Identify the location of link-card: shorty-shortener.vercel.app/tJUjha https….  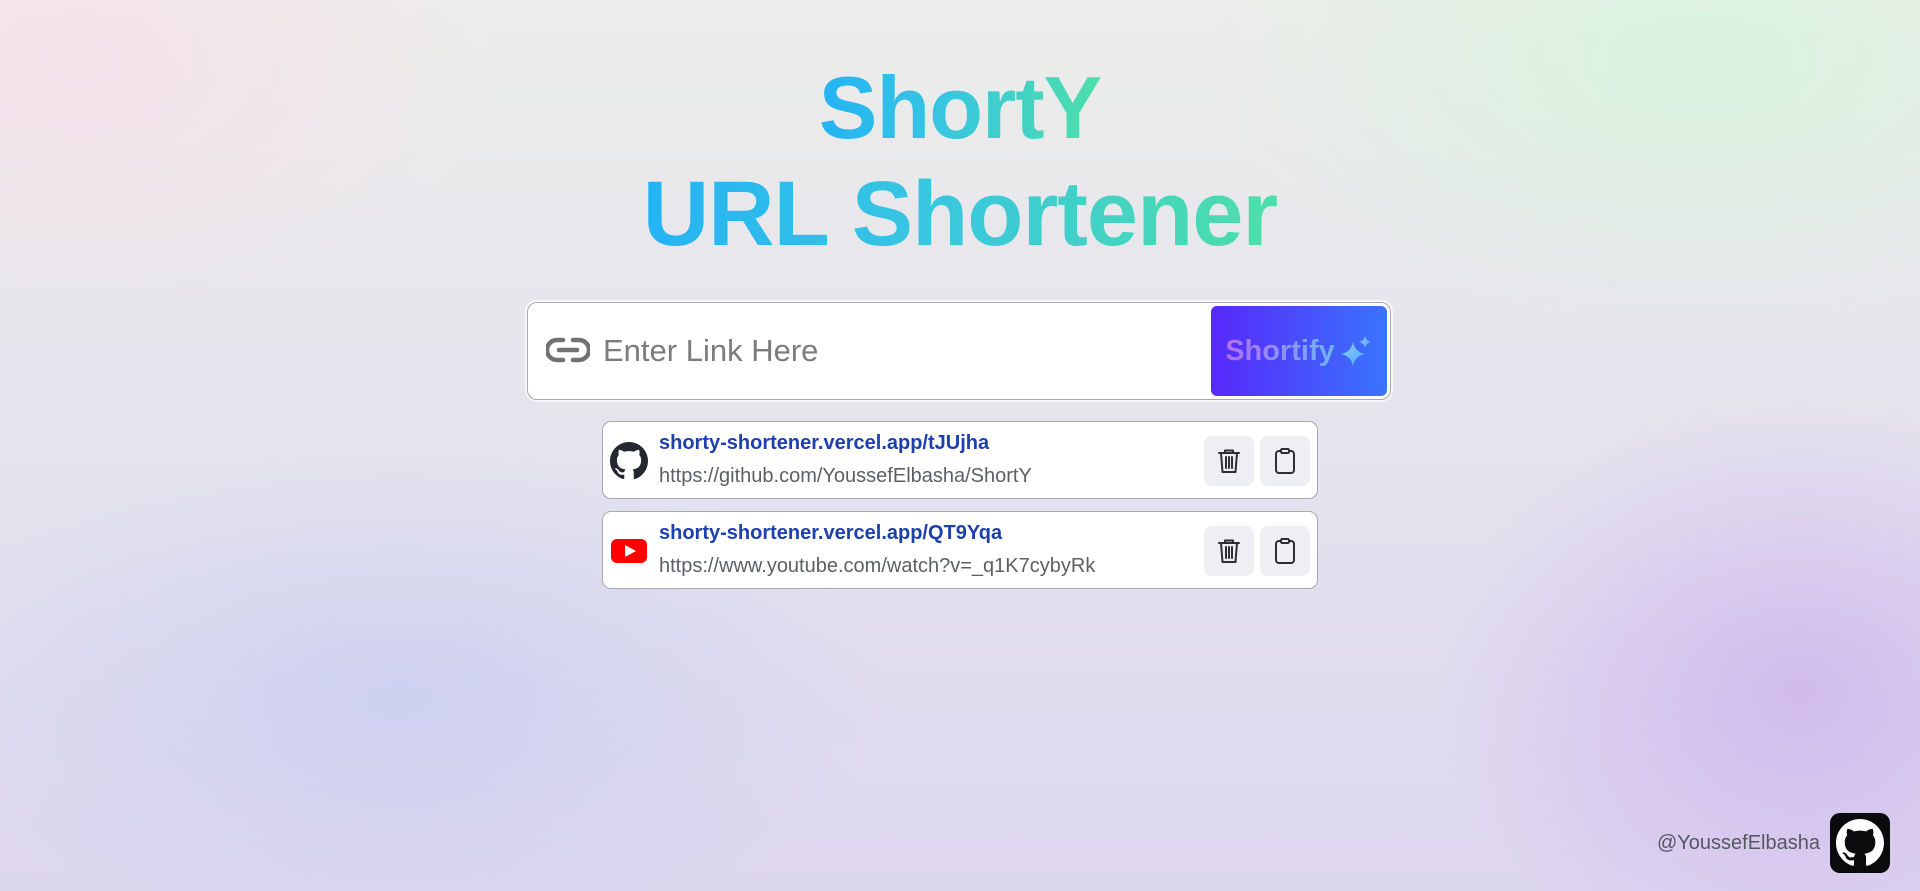
(960, 460).